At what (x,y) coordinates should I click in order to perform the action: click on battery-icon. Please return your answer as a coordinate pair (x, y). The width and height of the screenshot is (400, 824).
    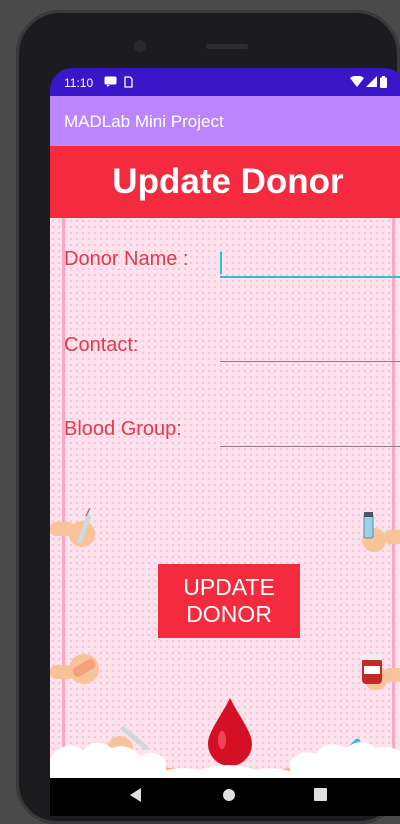
    Looking at the image, I should click on (383, 83).